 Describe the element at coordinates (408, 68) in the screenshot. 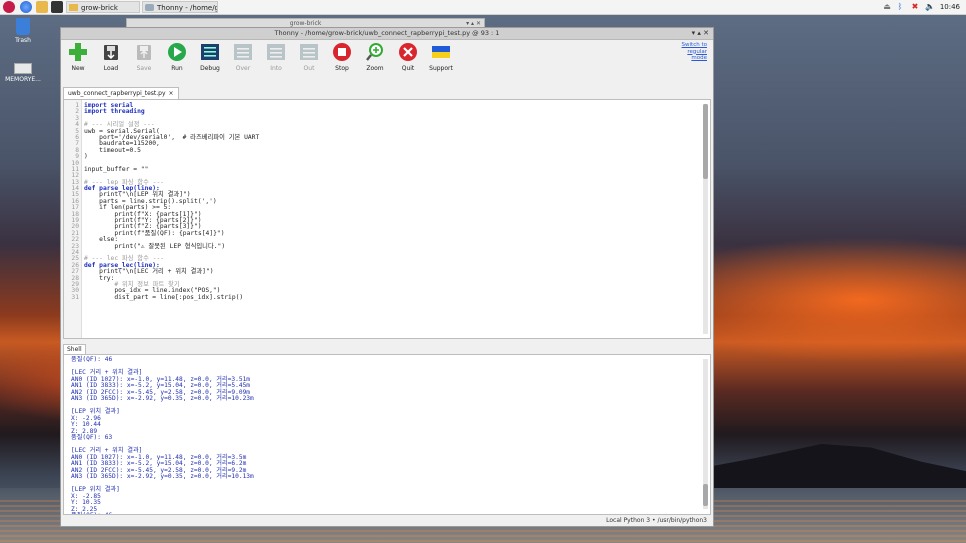

I see `toolbar-label: Quit` at that location.